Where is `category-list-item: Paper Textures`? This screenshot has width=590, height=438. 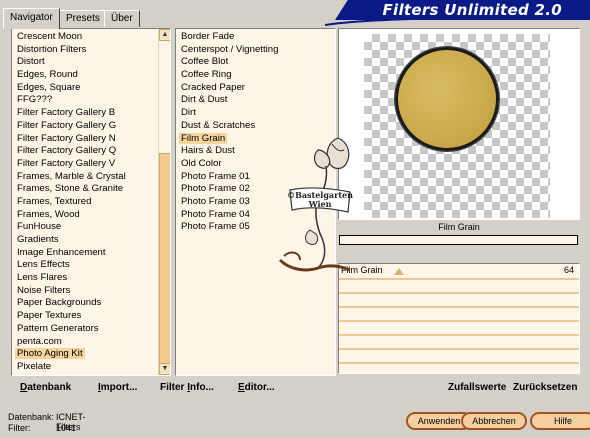
category-list-item: Paper Textures is located at coordinates (91, 316).